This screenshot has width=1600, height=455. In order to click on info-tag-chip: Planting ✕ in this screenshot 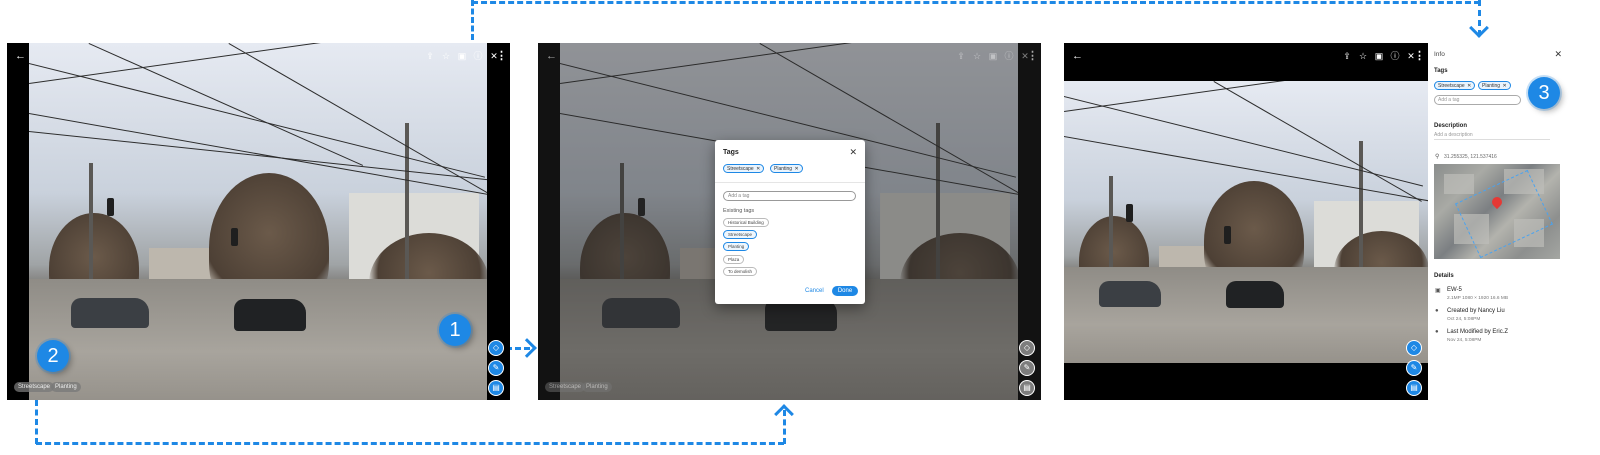, I will do `click(1494, 85)`.